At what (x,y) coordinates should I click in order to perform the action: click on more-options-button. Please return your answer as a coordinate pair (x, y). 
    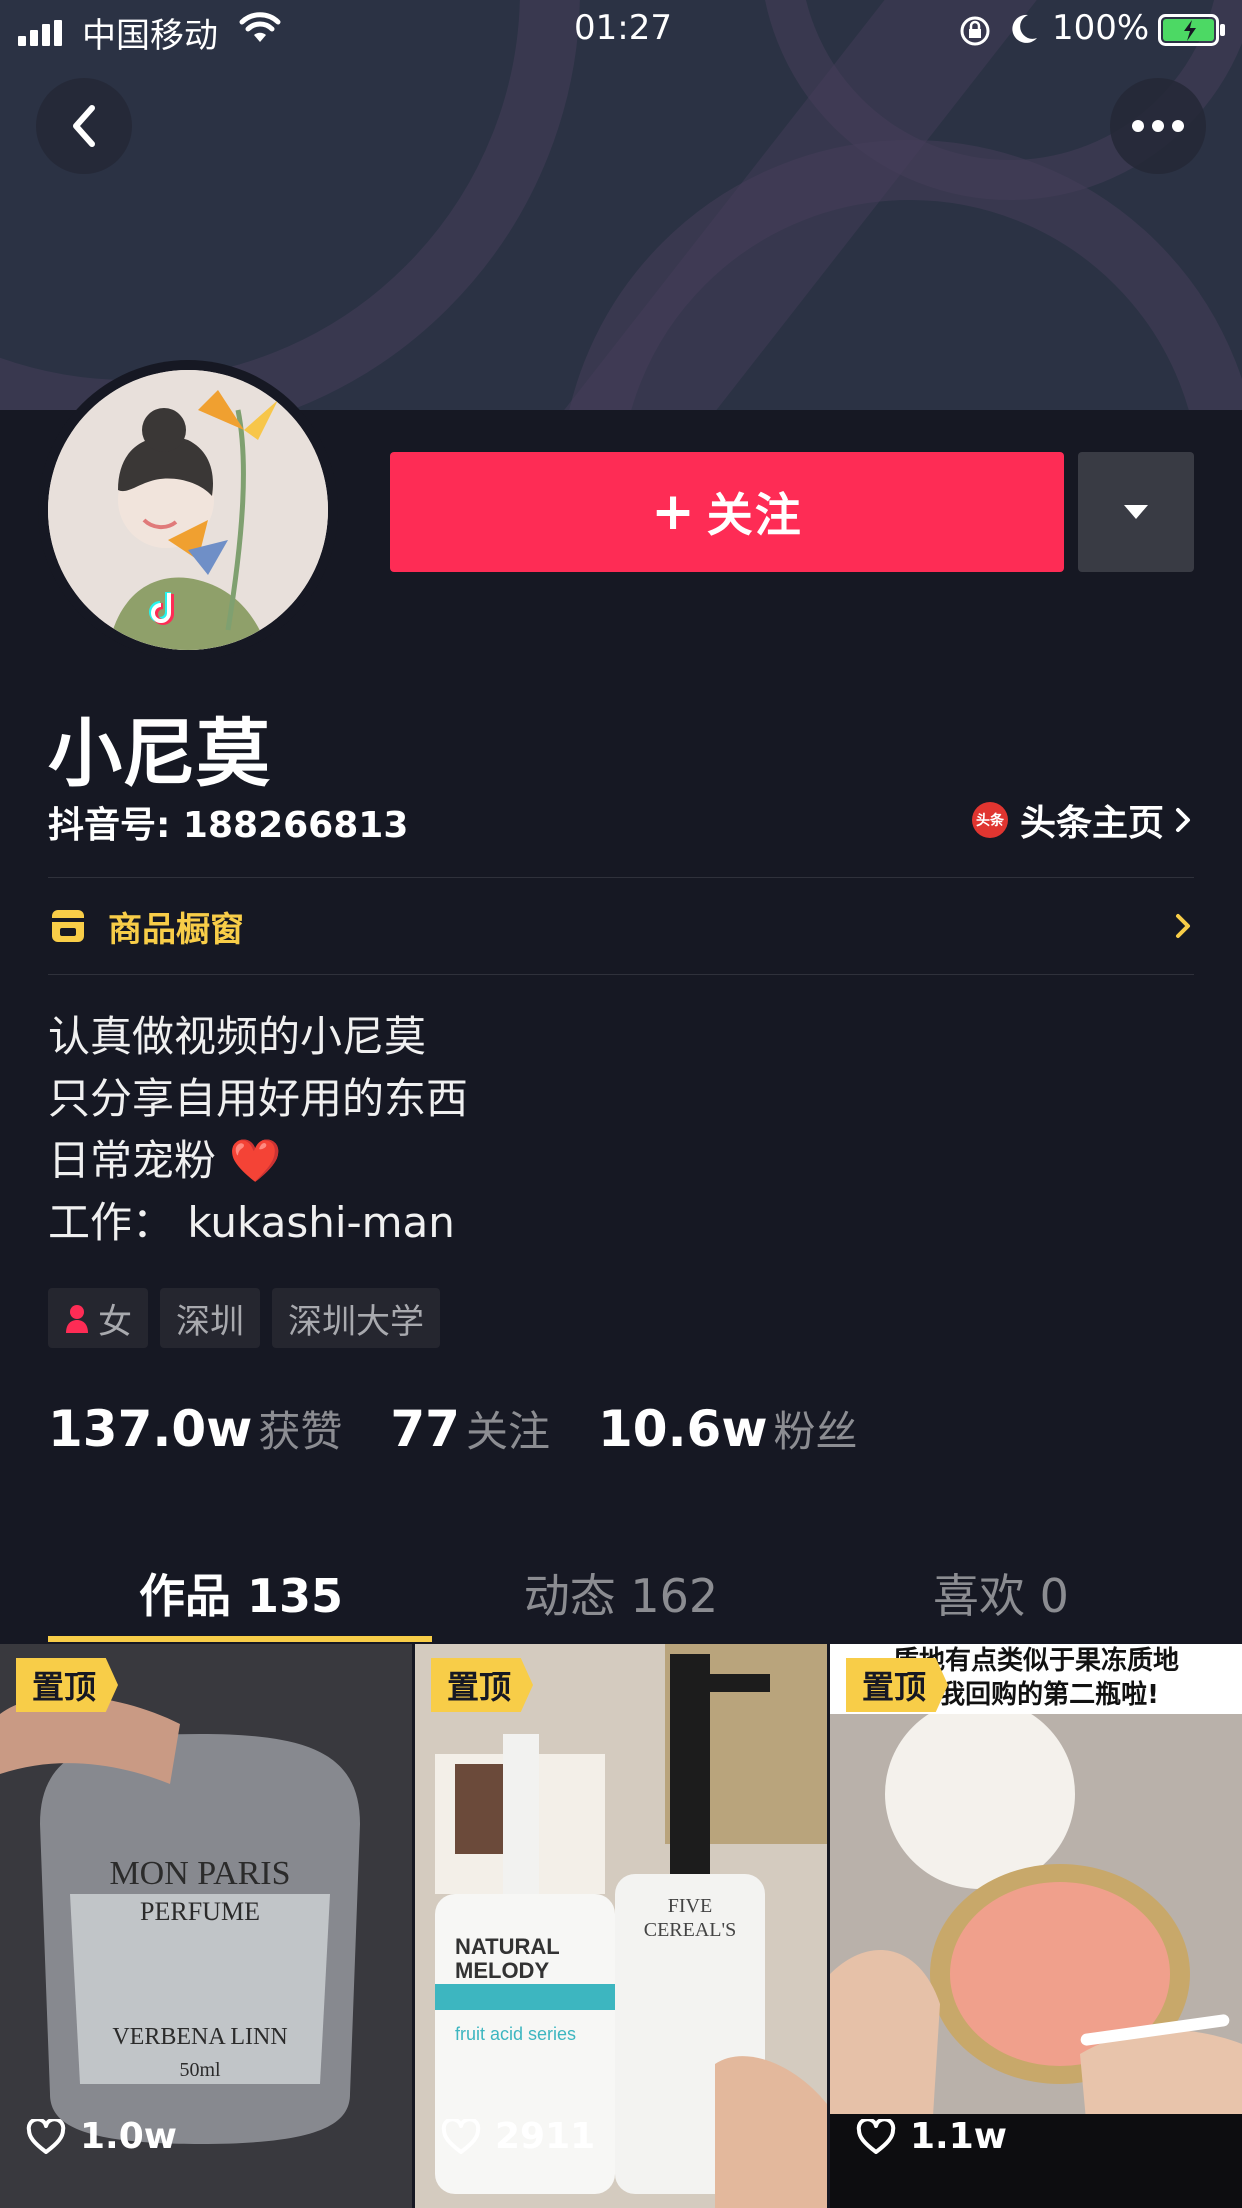
    Looking at the image, I should click on (1158, 126).